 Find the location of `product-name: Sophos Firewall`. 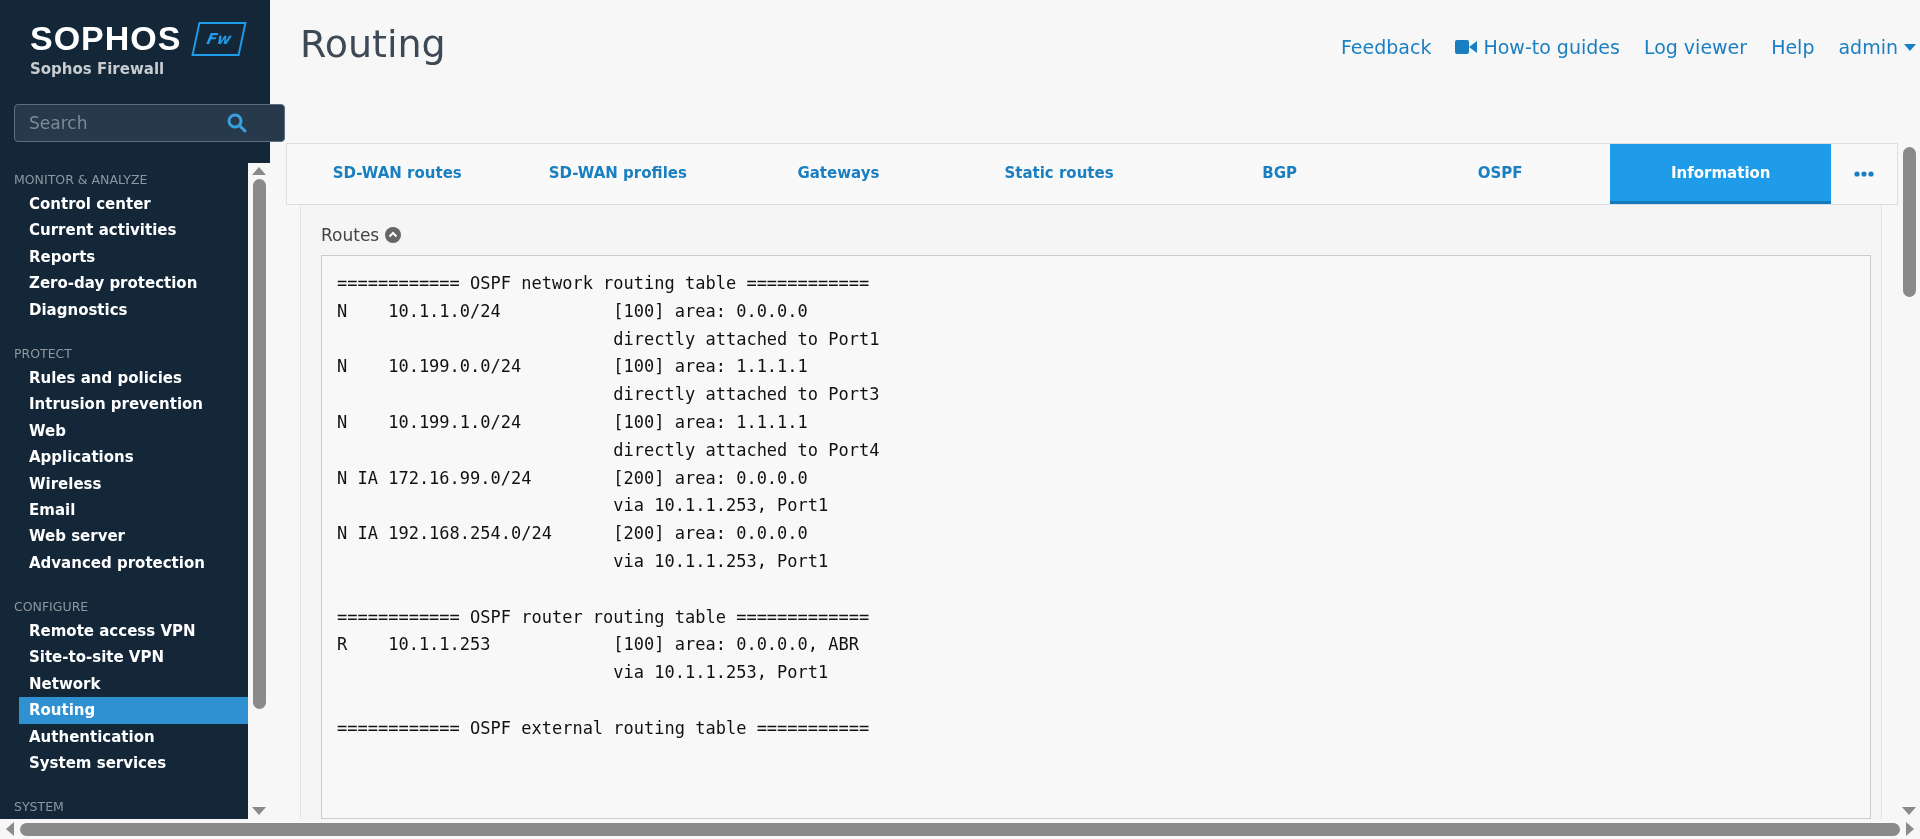

product-name: Sophos Firewall is located at coordinates (98, 69).